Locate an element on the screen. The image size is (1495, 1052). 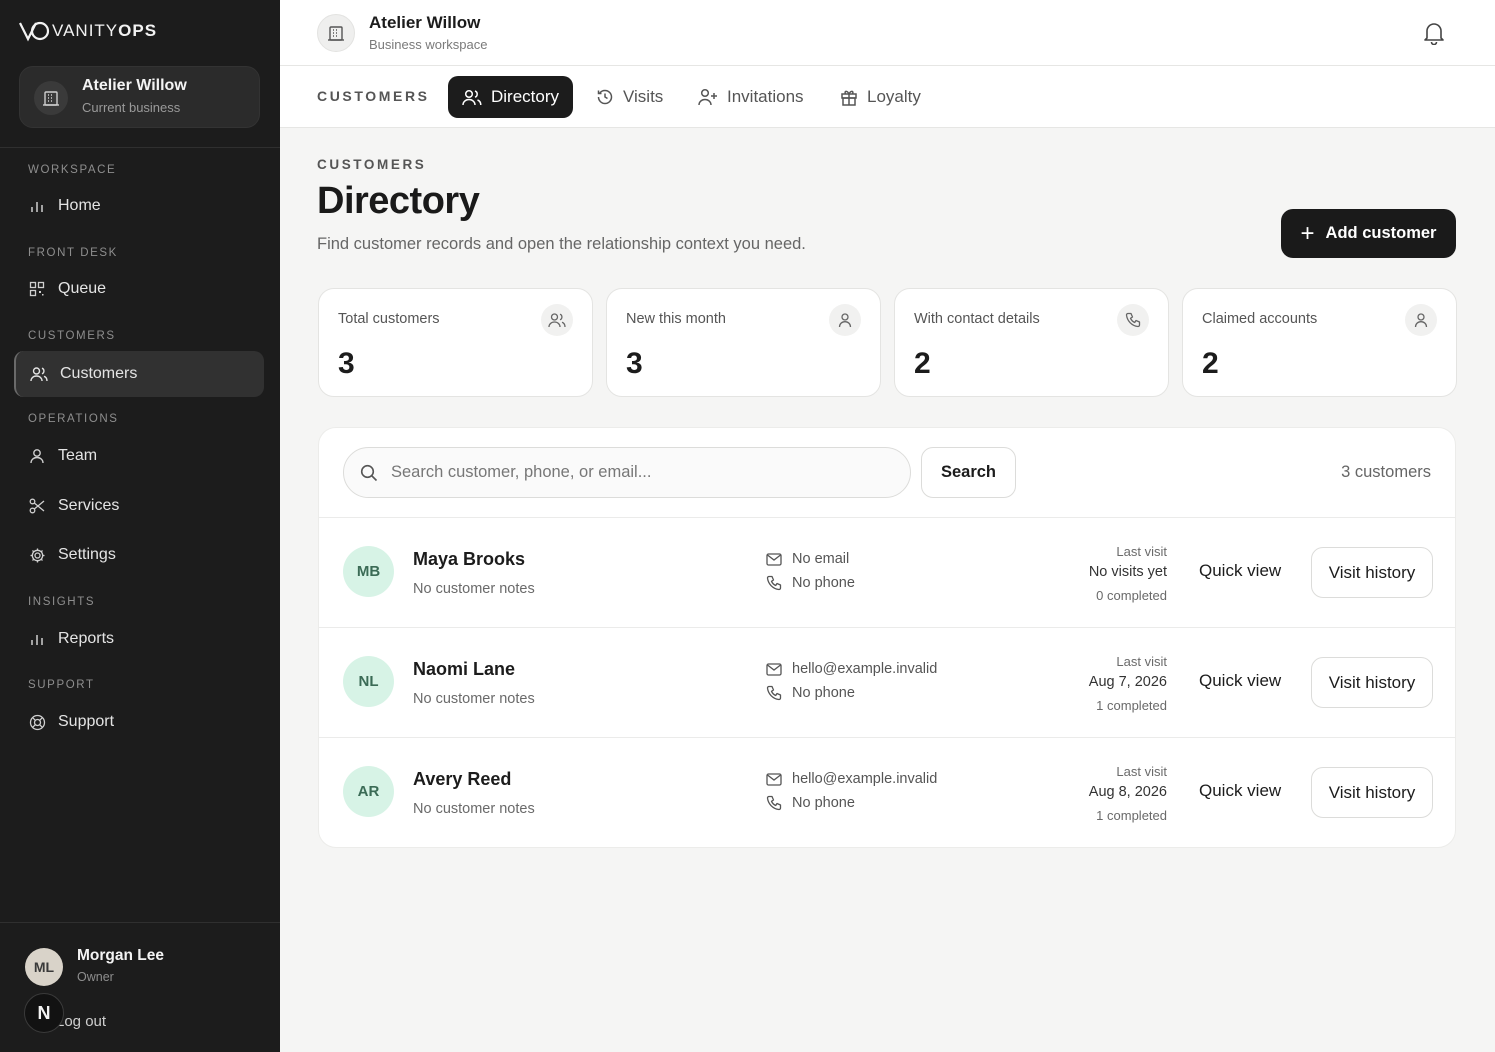
tab-label: Visits is located at coordinates (643, 96).